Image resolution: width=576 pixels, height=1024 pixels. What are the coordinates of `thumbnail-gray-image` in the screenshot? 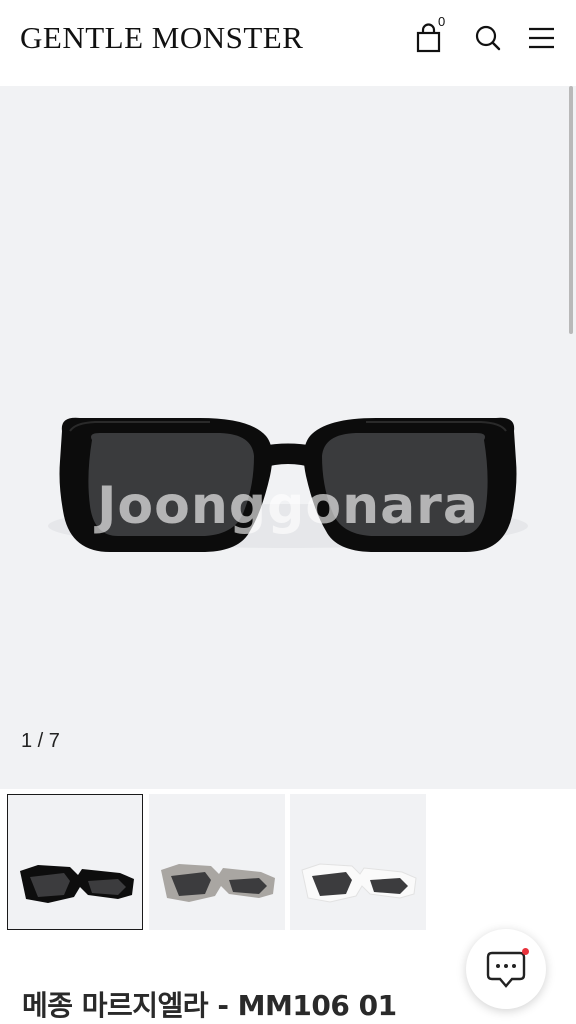 It's located at (218, 883).